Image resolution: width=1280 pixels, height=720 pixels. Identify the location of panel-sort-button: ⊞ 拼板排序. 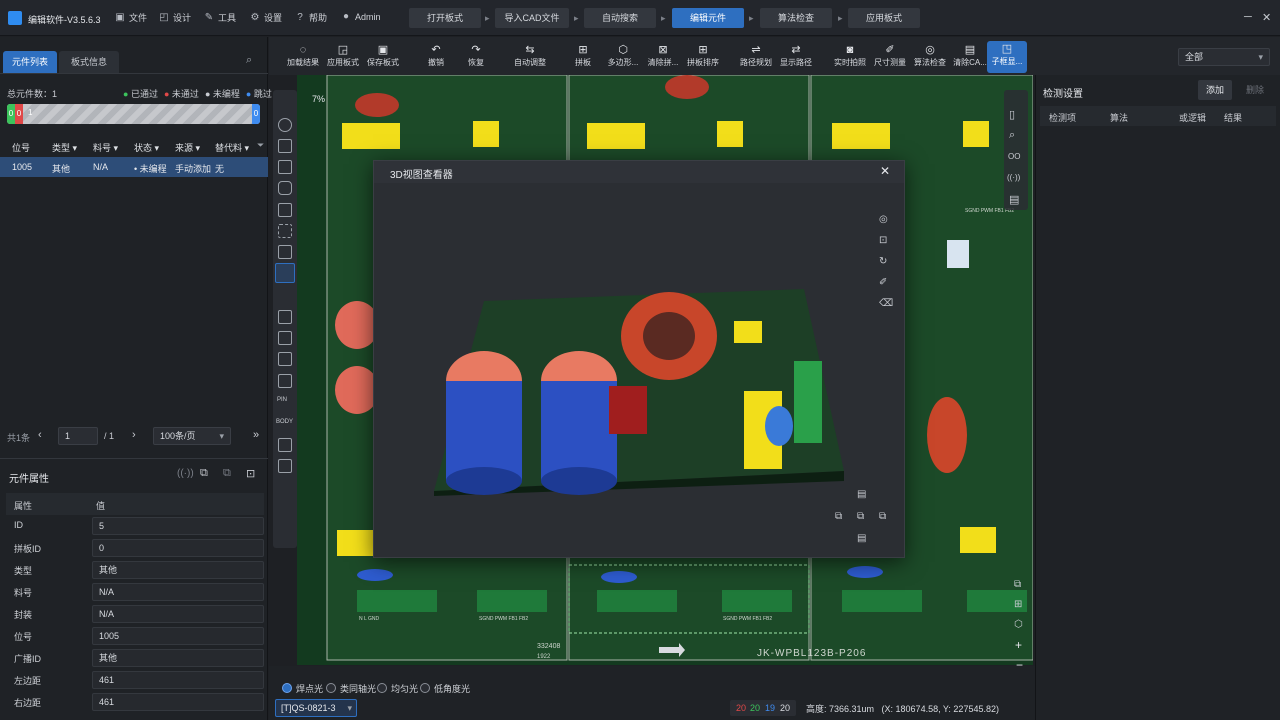
(703, 57).